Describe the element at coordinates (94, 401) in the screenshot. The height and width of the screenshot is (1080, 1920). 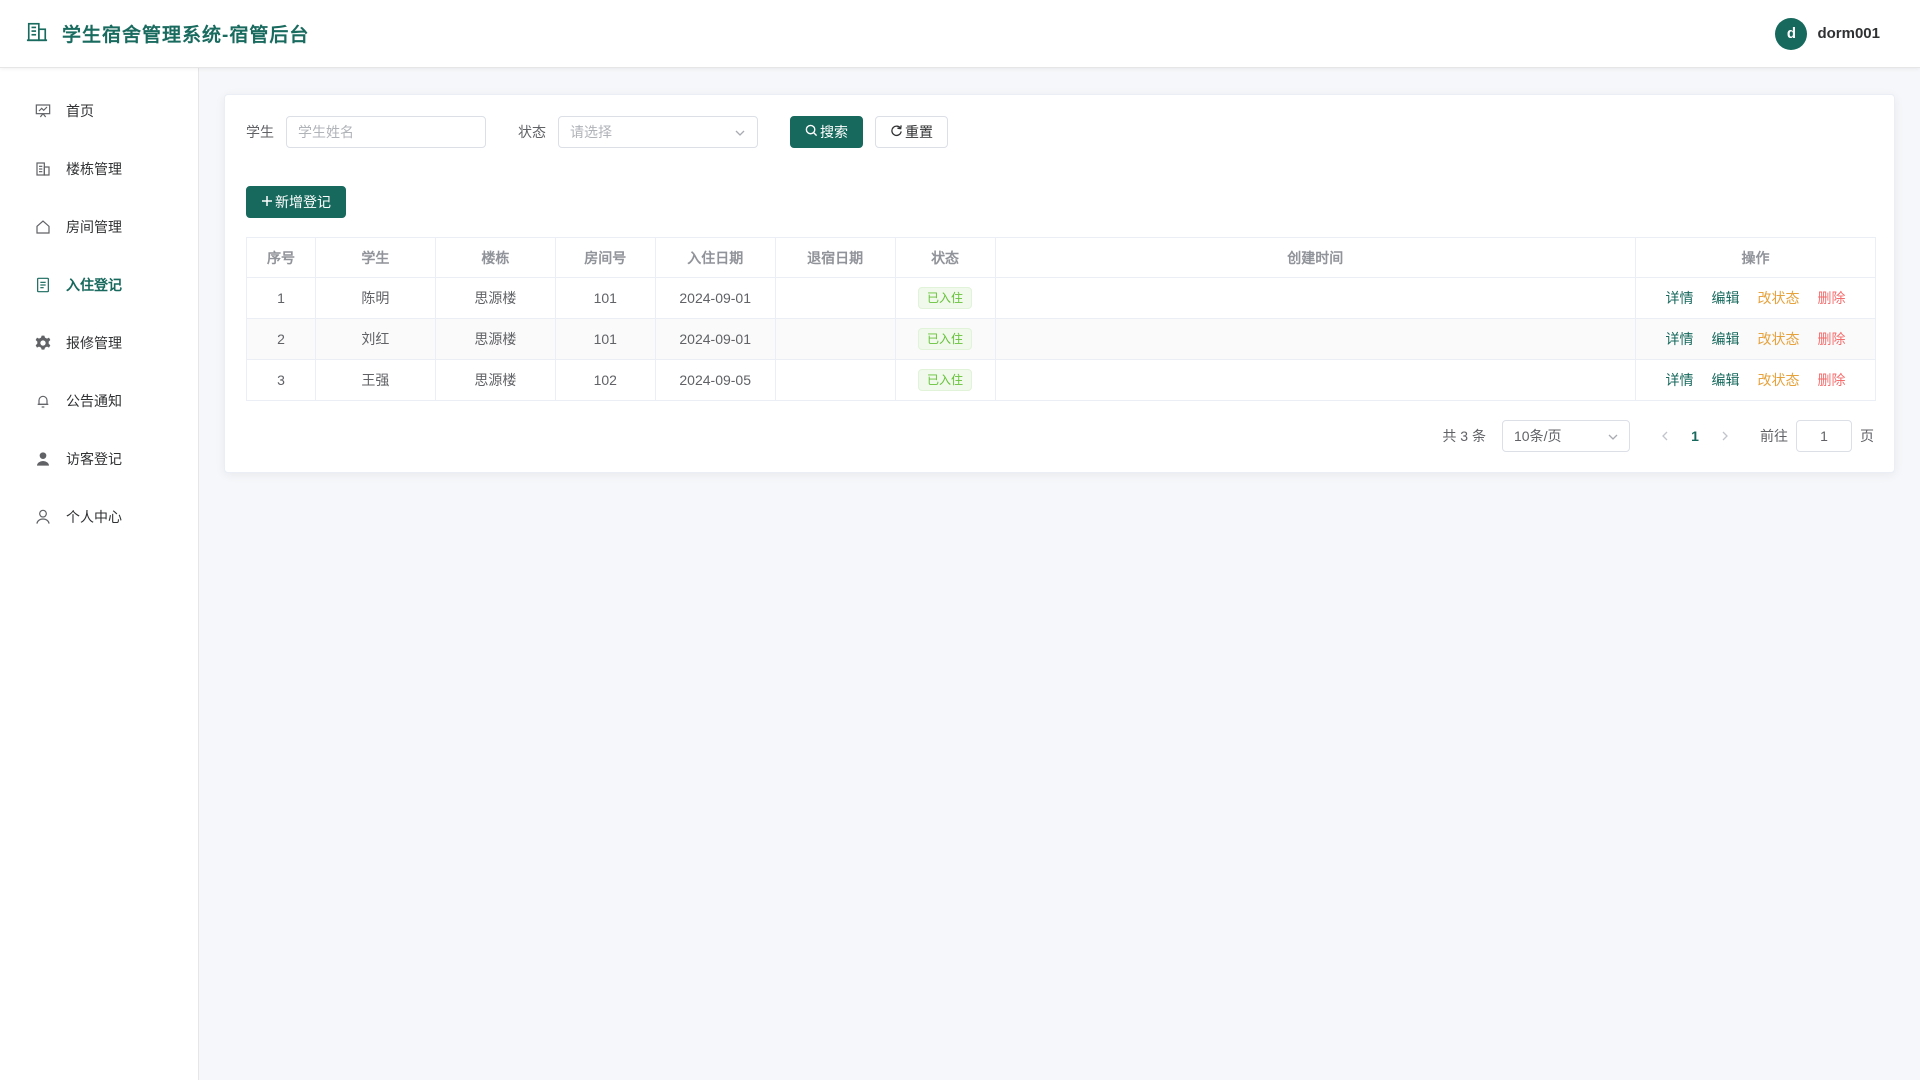
I see `sidebar-item-label: 公告通知` at that location.